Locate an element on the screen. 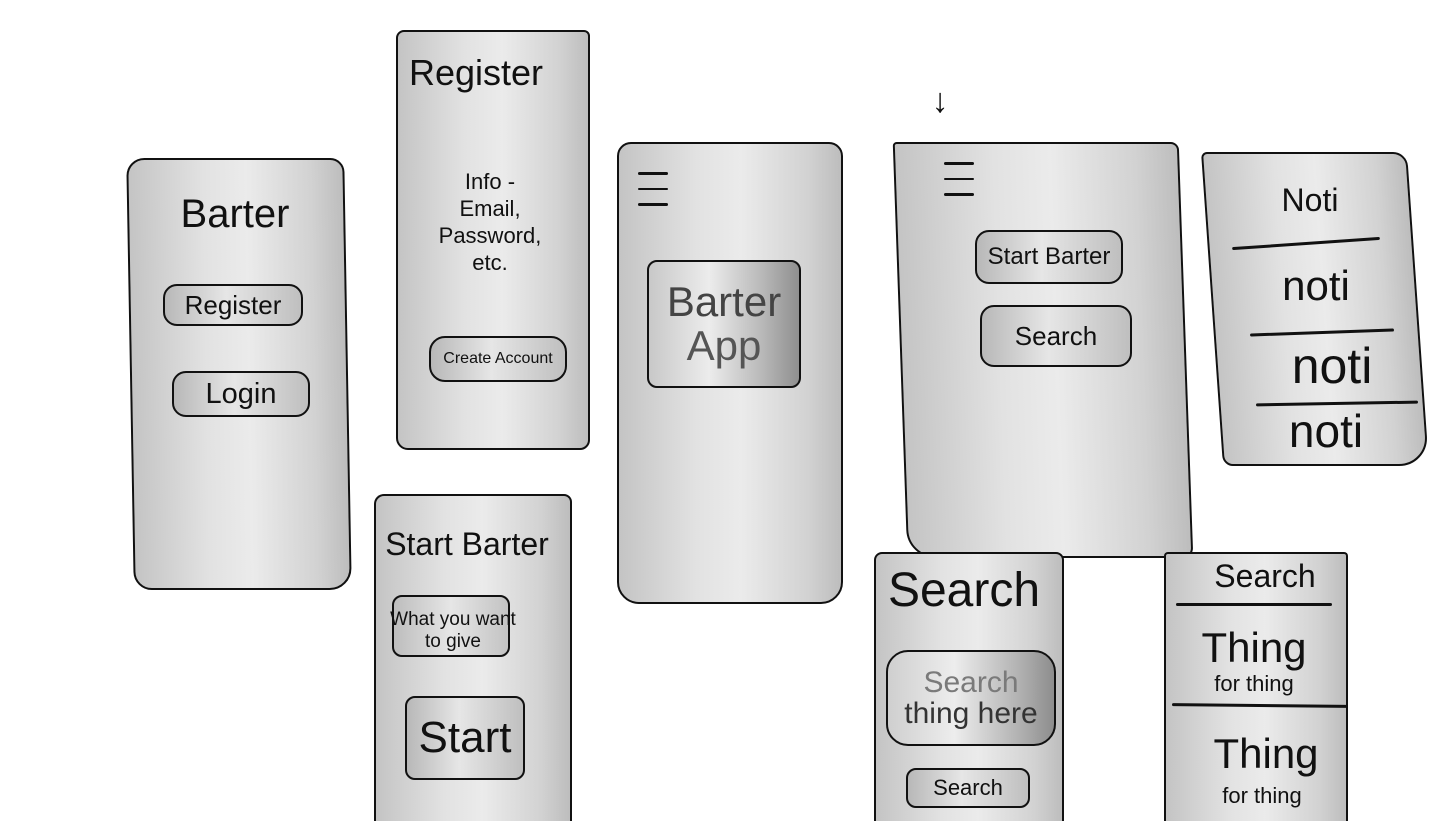 Image resolution: width=1440 pixels, height=821 pixels. search-input: Search thing here is located at coordinates (971, 698).